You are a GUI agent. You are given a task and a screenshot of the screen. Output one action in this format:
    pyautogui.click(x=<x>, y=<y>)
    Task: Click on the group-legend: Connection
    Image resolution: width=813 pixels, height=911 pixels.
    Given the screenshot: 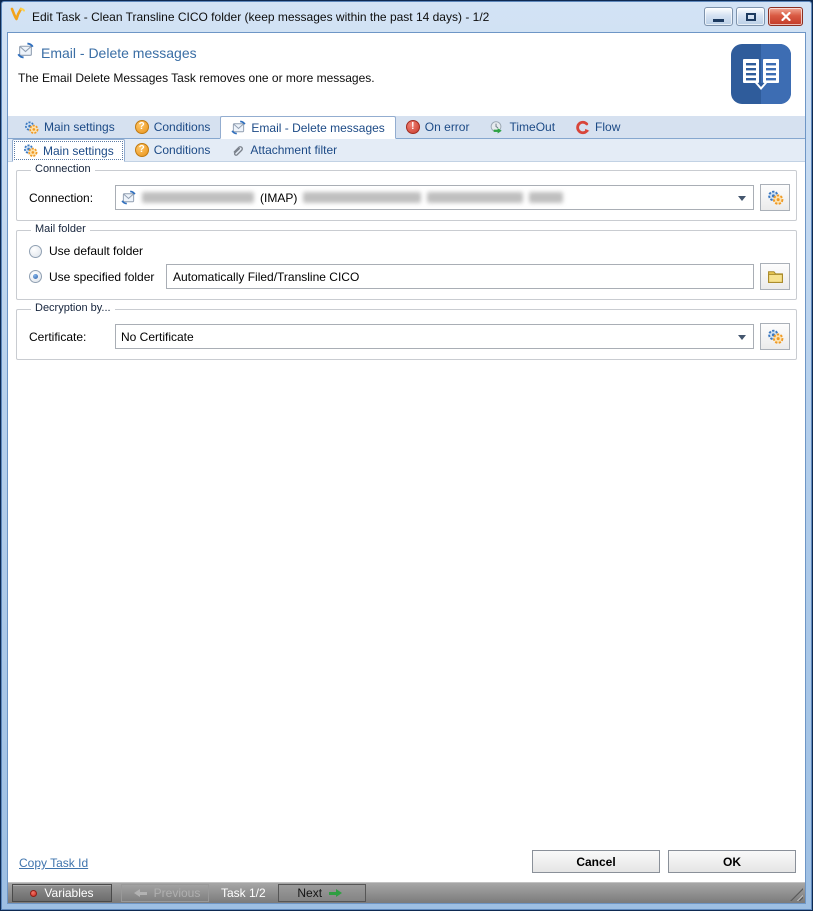 What is the action you would take?
    pyautogui.click(x=63, y=169)
    